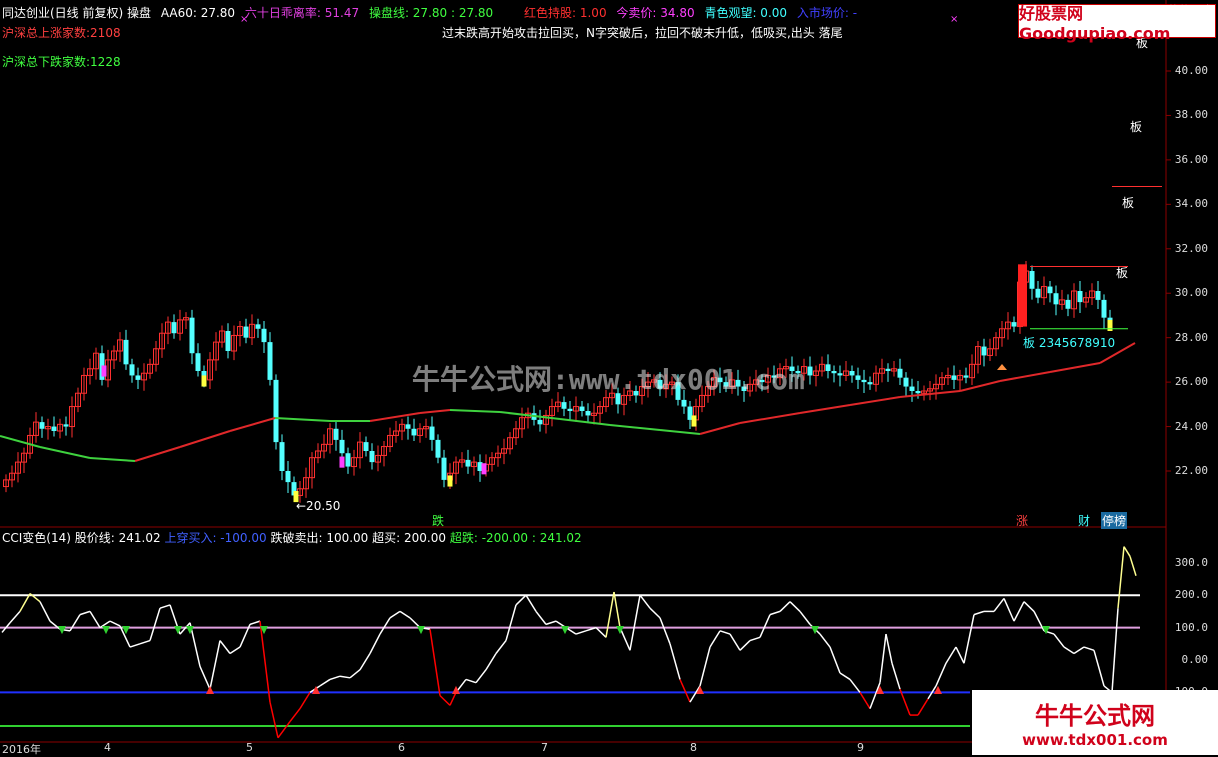 The width and height of the screenshot is (1218, 757). Describe the element at coordinates (1179, 10) in the screenshot. I see `top-right-label: 股票软件公式` at that location.